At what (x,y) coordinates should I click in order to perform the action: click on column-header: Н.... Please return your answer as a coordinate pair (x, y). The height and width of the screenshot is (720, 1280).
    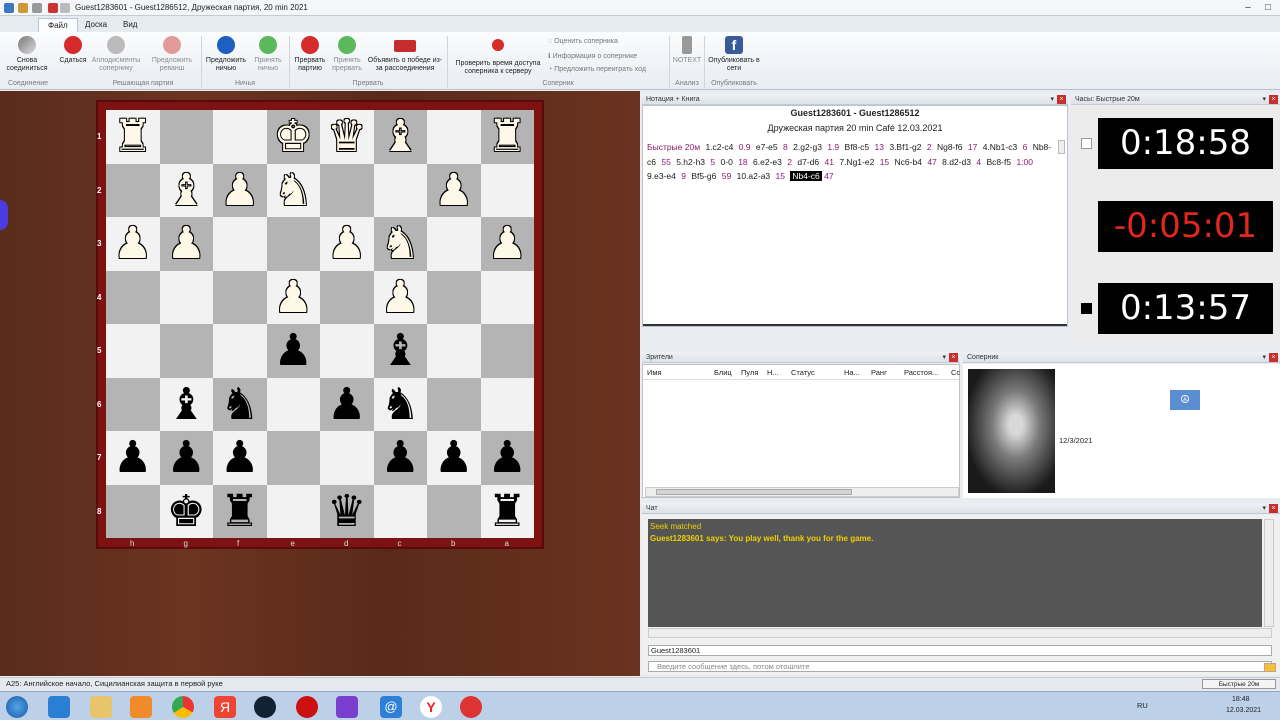
    Looking at the image, I should click on (773, 372).